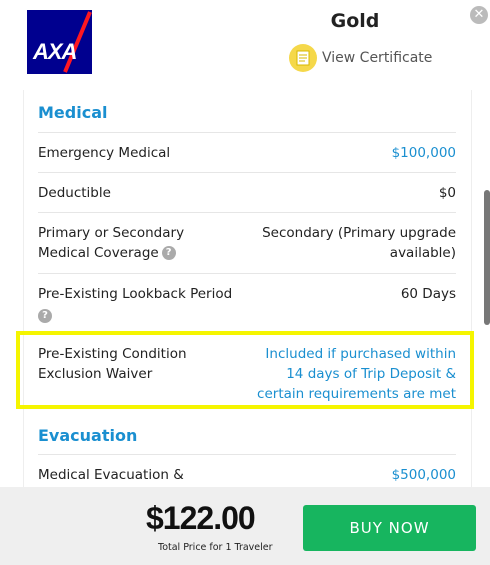 The height and width of the screenshot is (565, 490). Describe the element at coordinates (135, 294) in the screenshot. I see `benefit-label-line: Pre-Existing Lookback Period` at that location.